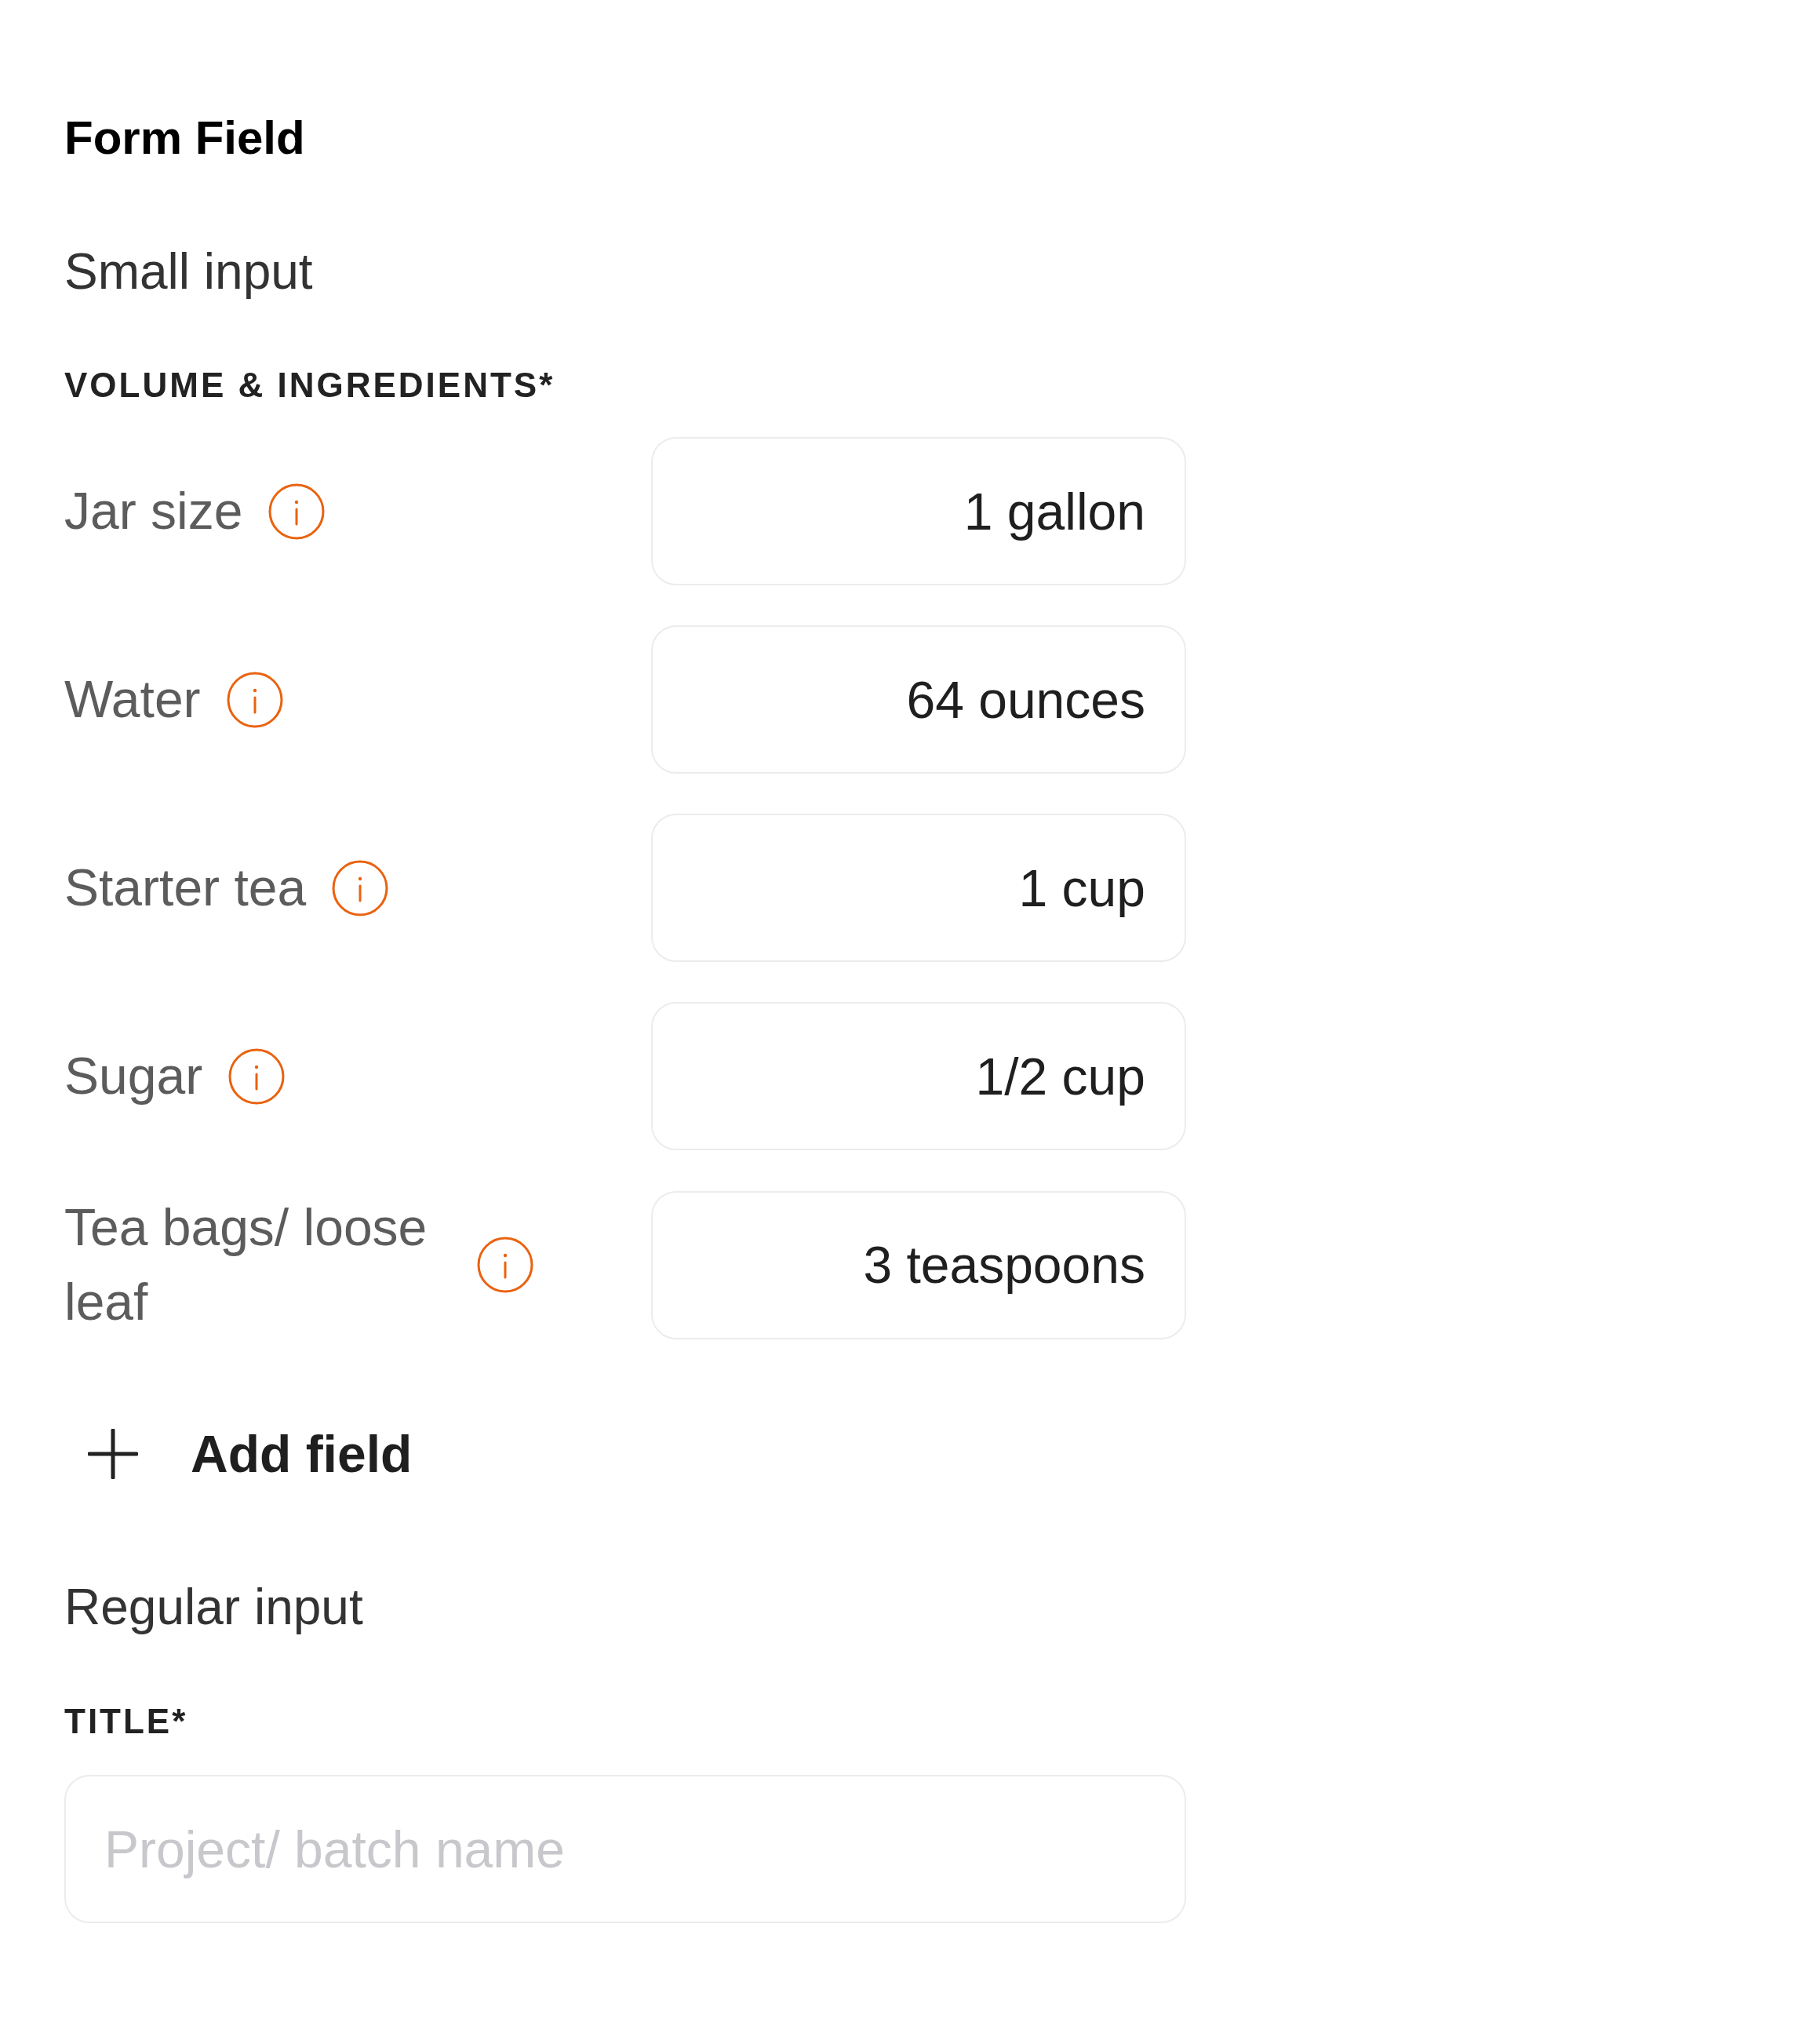 This screenshot has width=1820, height=2022. What do you see at coordinates (185, 888) in the screenshot?
I see `field-label: Starter tea` at bounding box center [185, 888].